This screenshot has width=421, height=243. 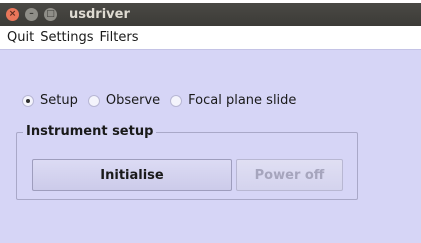 What do you see at coordinates (133, 100) in the screenshot?
I see `radio-label-observe: Observe` at bounding box center [133, 100].